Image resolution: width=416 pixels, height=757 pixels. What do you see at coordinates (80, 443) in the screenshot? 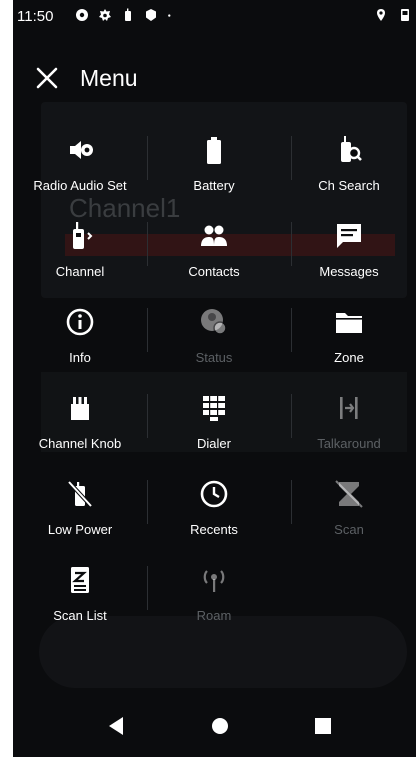
I see `menu-item-label: Channel Knob` at bounding box center [80, 443].